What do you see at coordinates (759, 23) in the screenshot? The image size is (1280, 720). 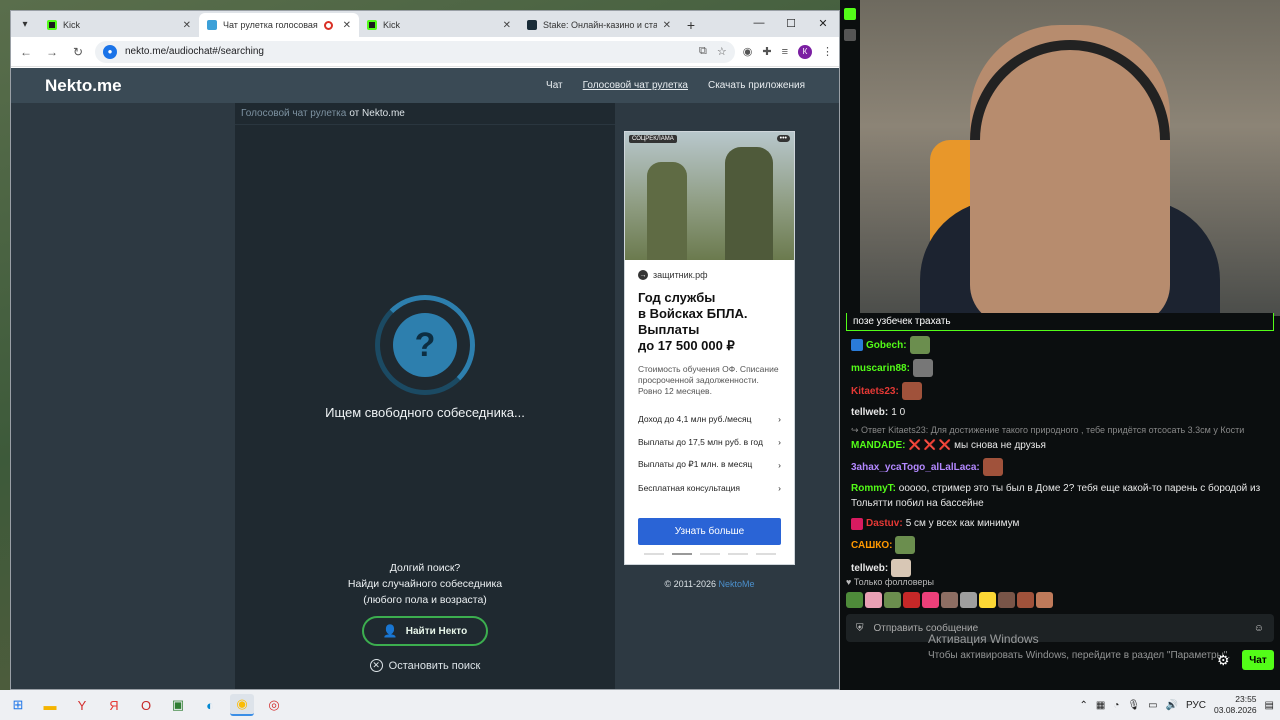 I see `minimize-icon: —` at bounding box center [759, 23].